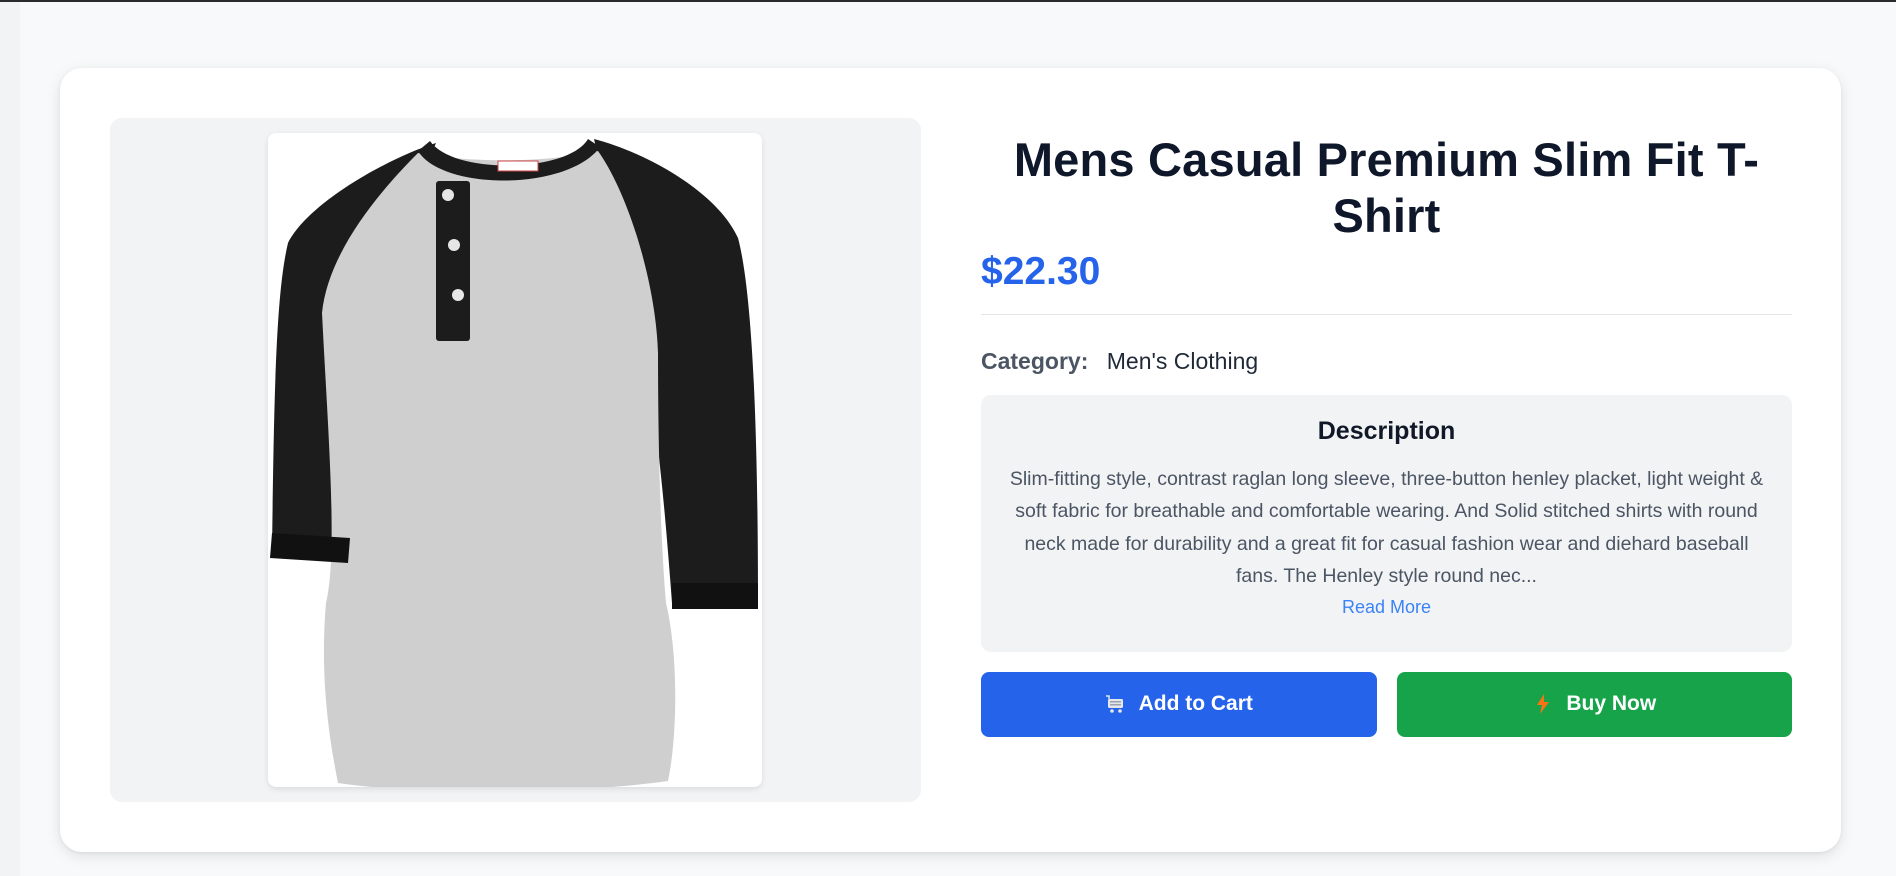  I want to click on window-top-border, so click(948, 1).